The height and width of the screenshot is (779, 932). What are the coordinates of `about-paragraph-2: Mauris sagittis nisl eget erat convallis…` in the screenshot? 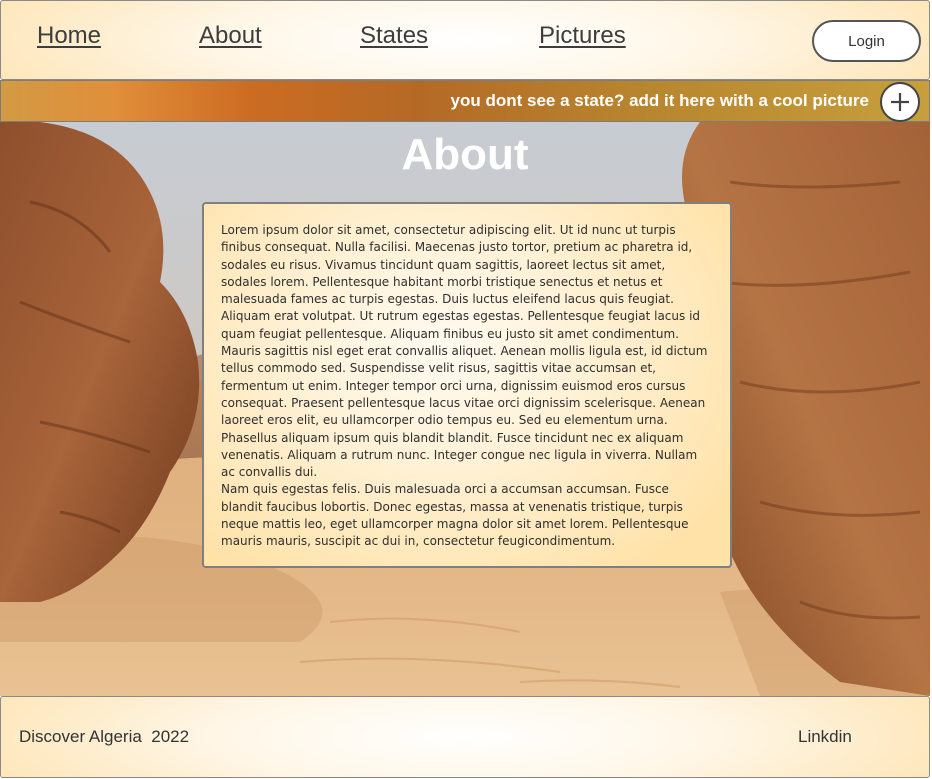 It's located at (464, 412).